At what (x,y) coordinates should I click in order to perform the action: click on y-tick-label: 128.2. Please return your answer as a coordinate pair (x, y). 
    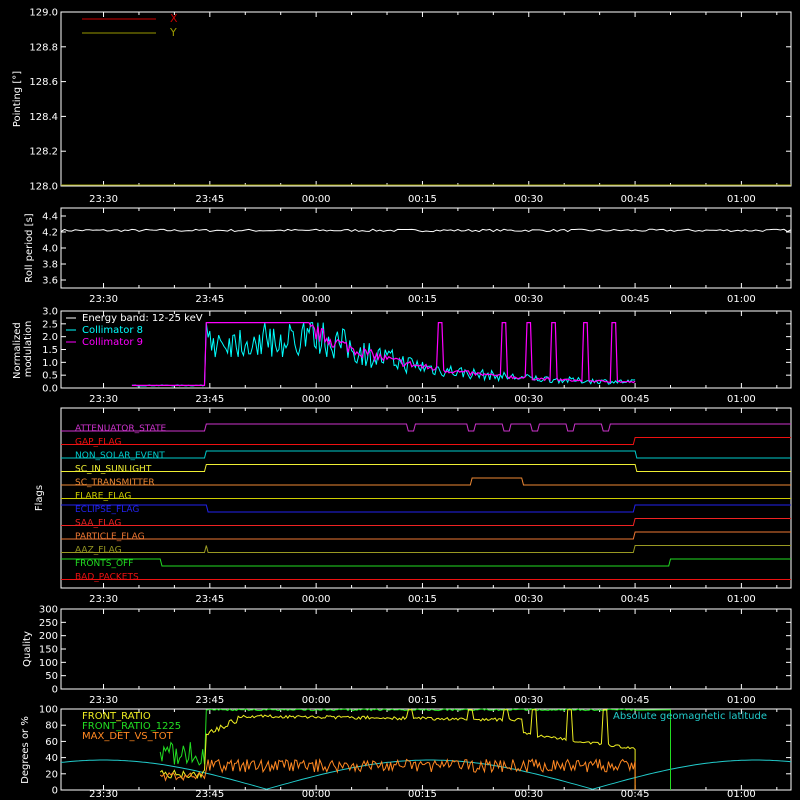
    Looking at the image, I should click on (43, 152).